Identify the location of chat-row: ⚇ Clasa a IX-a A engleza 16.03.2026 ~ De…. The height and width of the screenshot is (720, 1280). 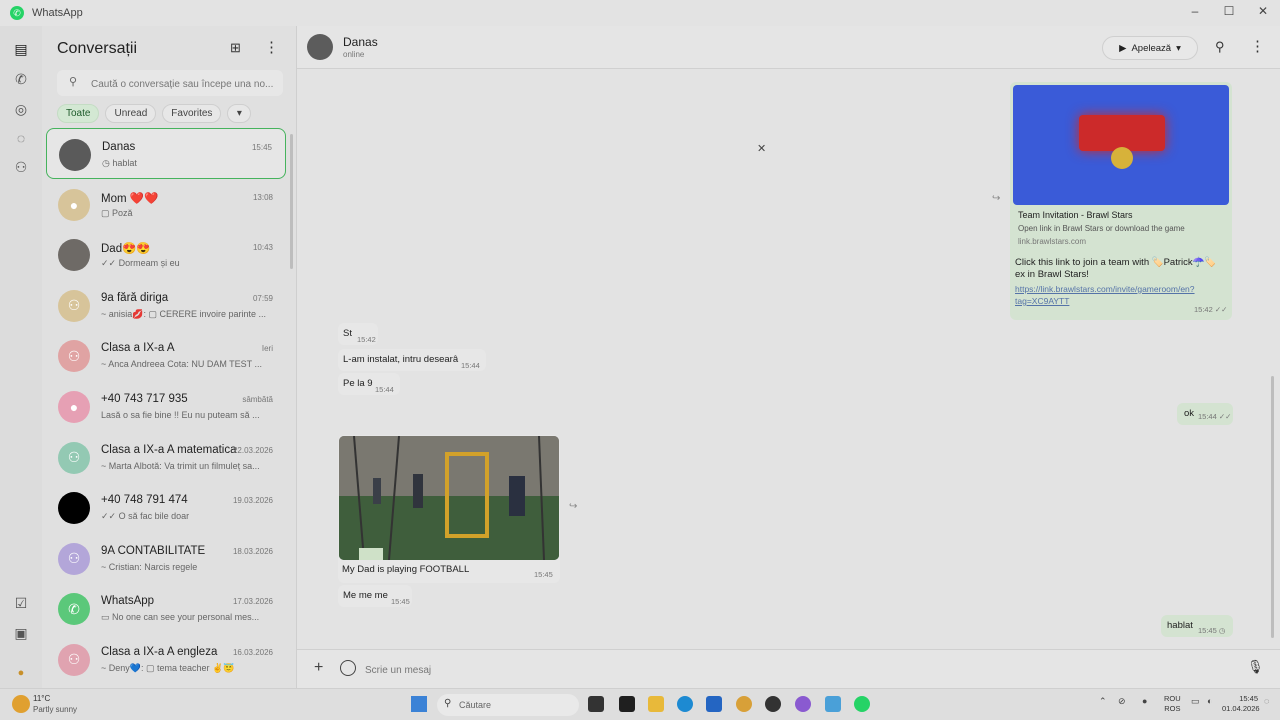
(166, 659).